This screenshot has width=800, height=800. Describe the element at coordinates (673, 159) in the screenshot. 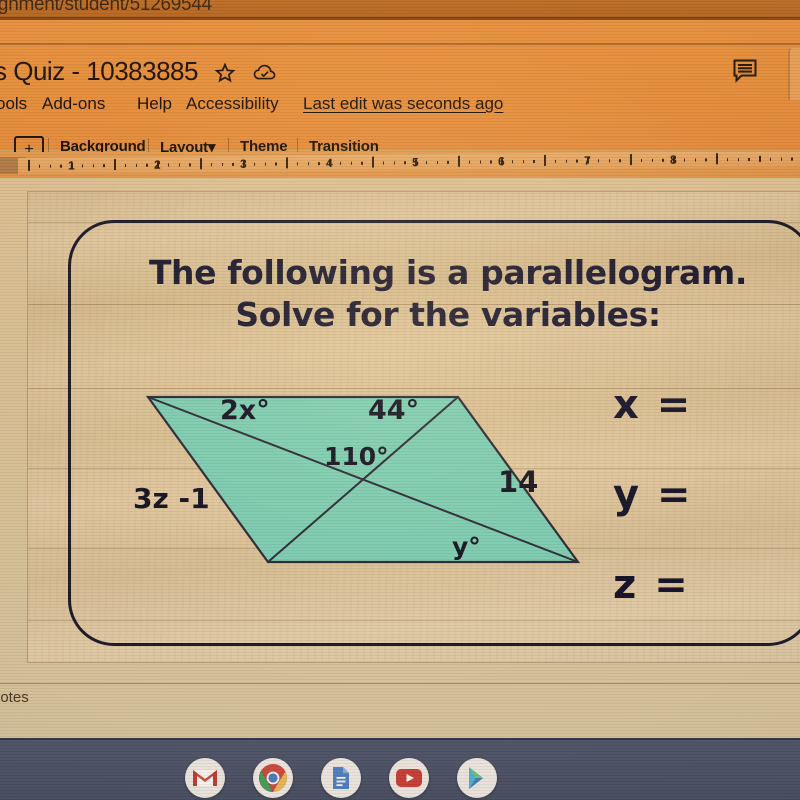

I see `ruler-number: 8` at that location.